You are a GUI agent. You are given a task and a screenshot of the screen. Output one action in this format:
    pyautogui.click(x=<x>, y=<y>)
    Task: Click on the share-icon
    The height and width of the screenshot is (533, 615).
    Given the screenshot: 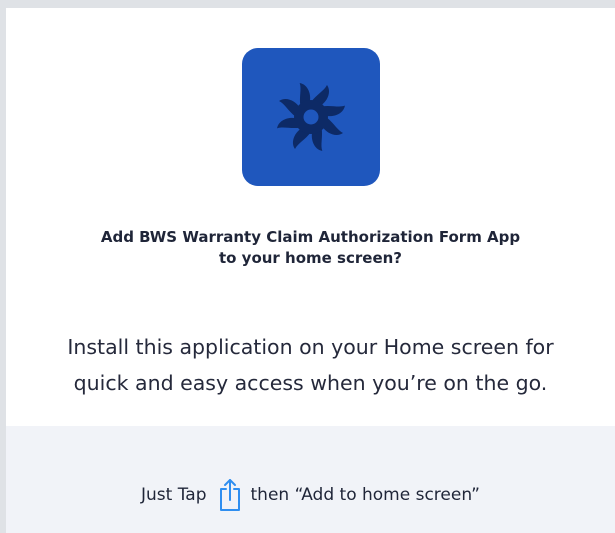 What is the action you would take?
    pyautogui.click(x=229, y=495)
    